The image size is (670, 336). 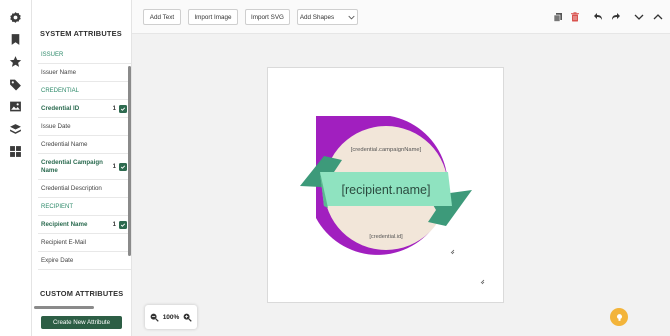 What do you see at coordinates (162, 17) in the screenshot?
I see `add-text-button: Add Text` at bounding box center [162, 17].